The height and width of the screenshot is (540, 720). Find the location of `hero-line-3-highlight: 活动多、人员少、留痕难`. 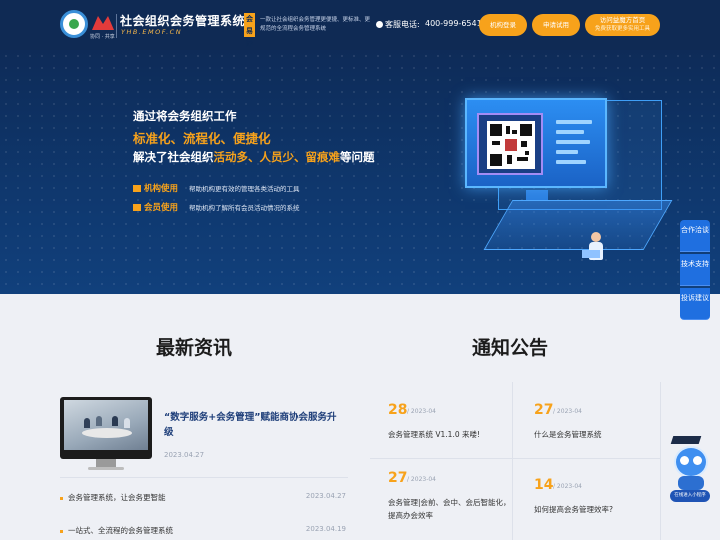

hero-line-3-highlight: 活动多、人员少、留痕难 is located at coordinates (277, 157).